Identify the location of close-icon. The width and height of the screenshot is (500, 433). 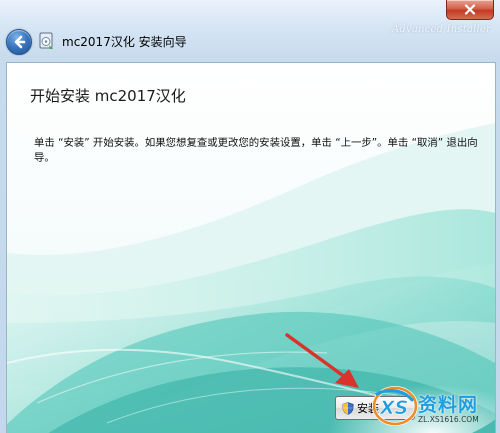
(470, 9).